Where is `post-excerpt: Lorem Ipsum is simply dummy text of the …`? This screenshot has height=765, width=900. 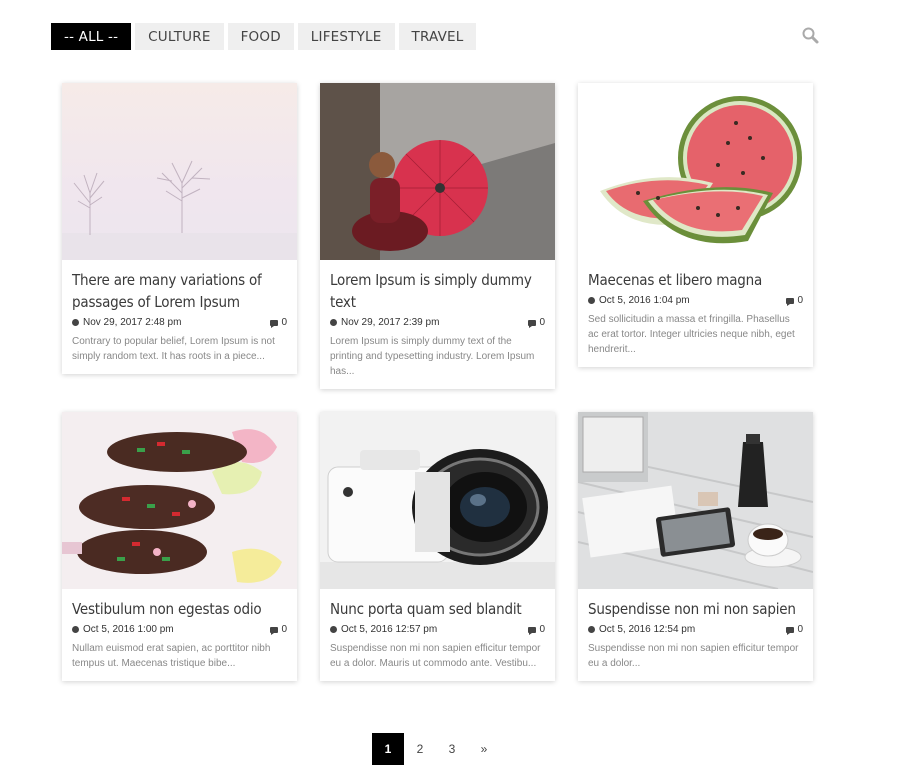
post-excerpt: Lorem Ipsum is simply dummy text of the … is located at coordinates (432, 356).